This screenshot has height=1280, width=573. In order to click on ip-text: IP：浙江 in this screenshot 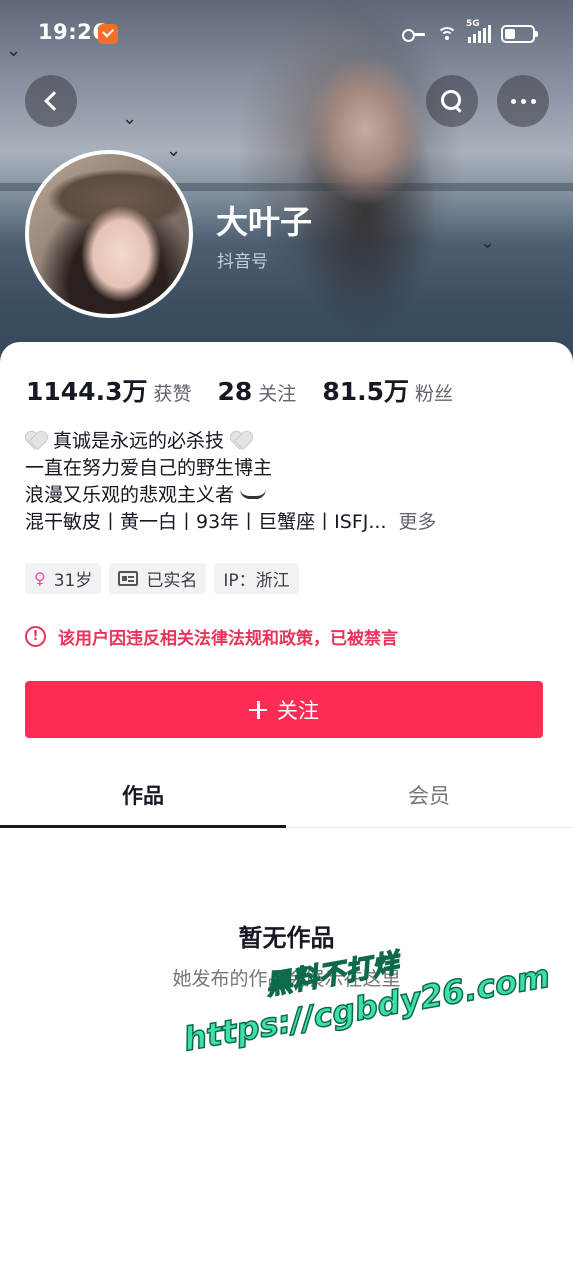, I will do `click(256, 581)`.